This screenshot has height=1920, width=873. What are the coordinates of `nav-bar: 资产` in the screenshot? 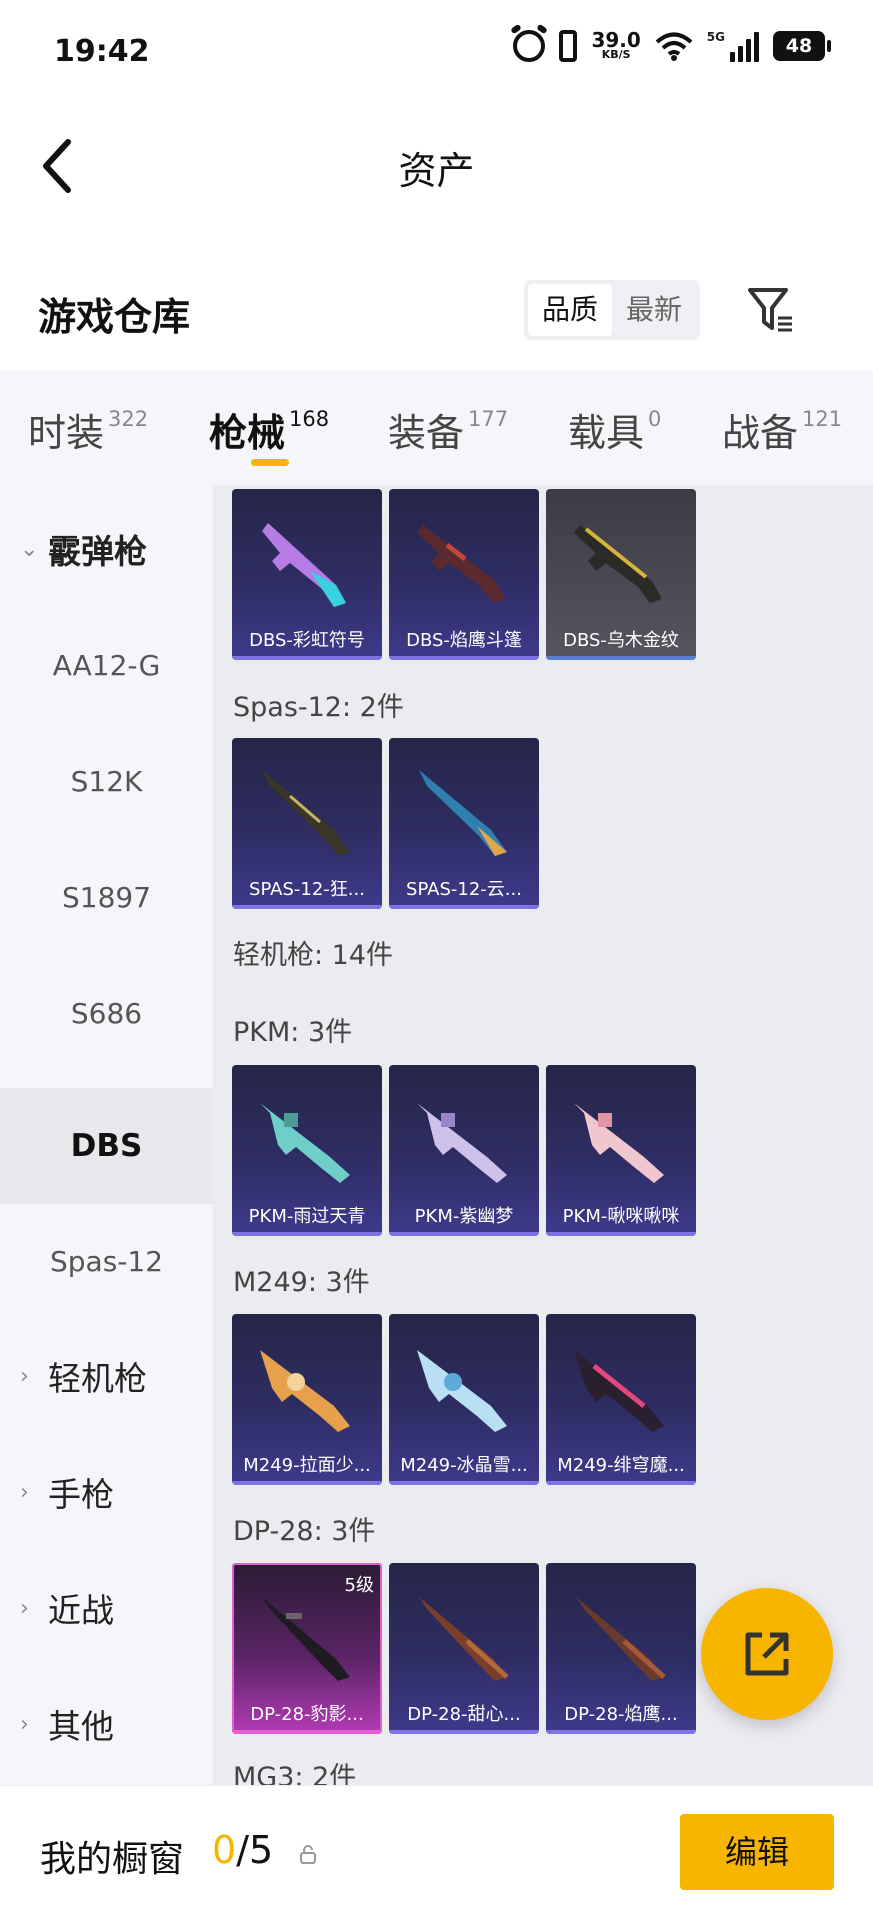 It's located at (436, 165).